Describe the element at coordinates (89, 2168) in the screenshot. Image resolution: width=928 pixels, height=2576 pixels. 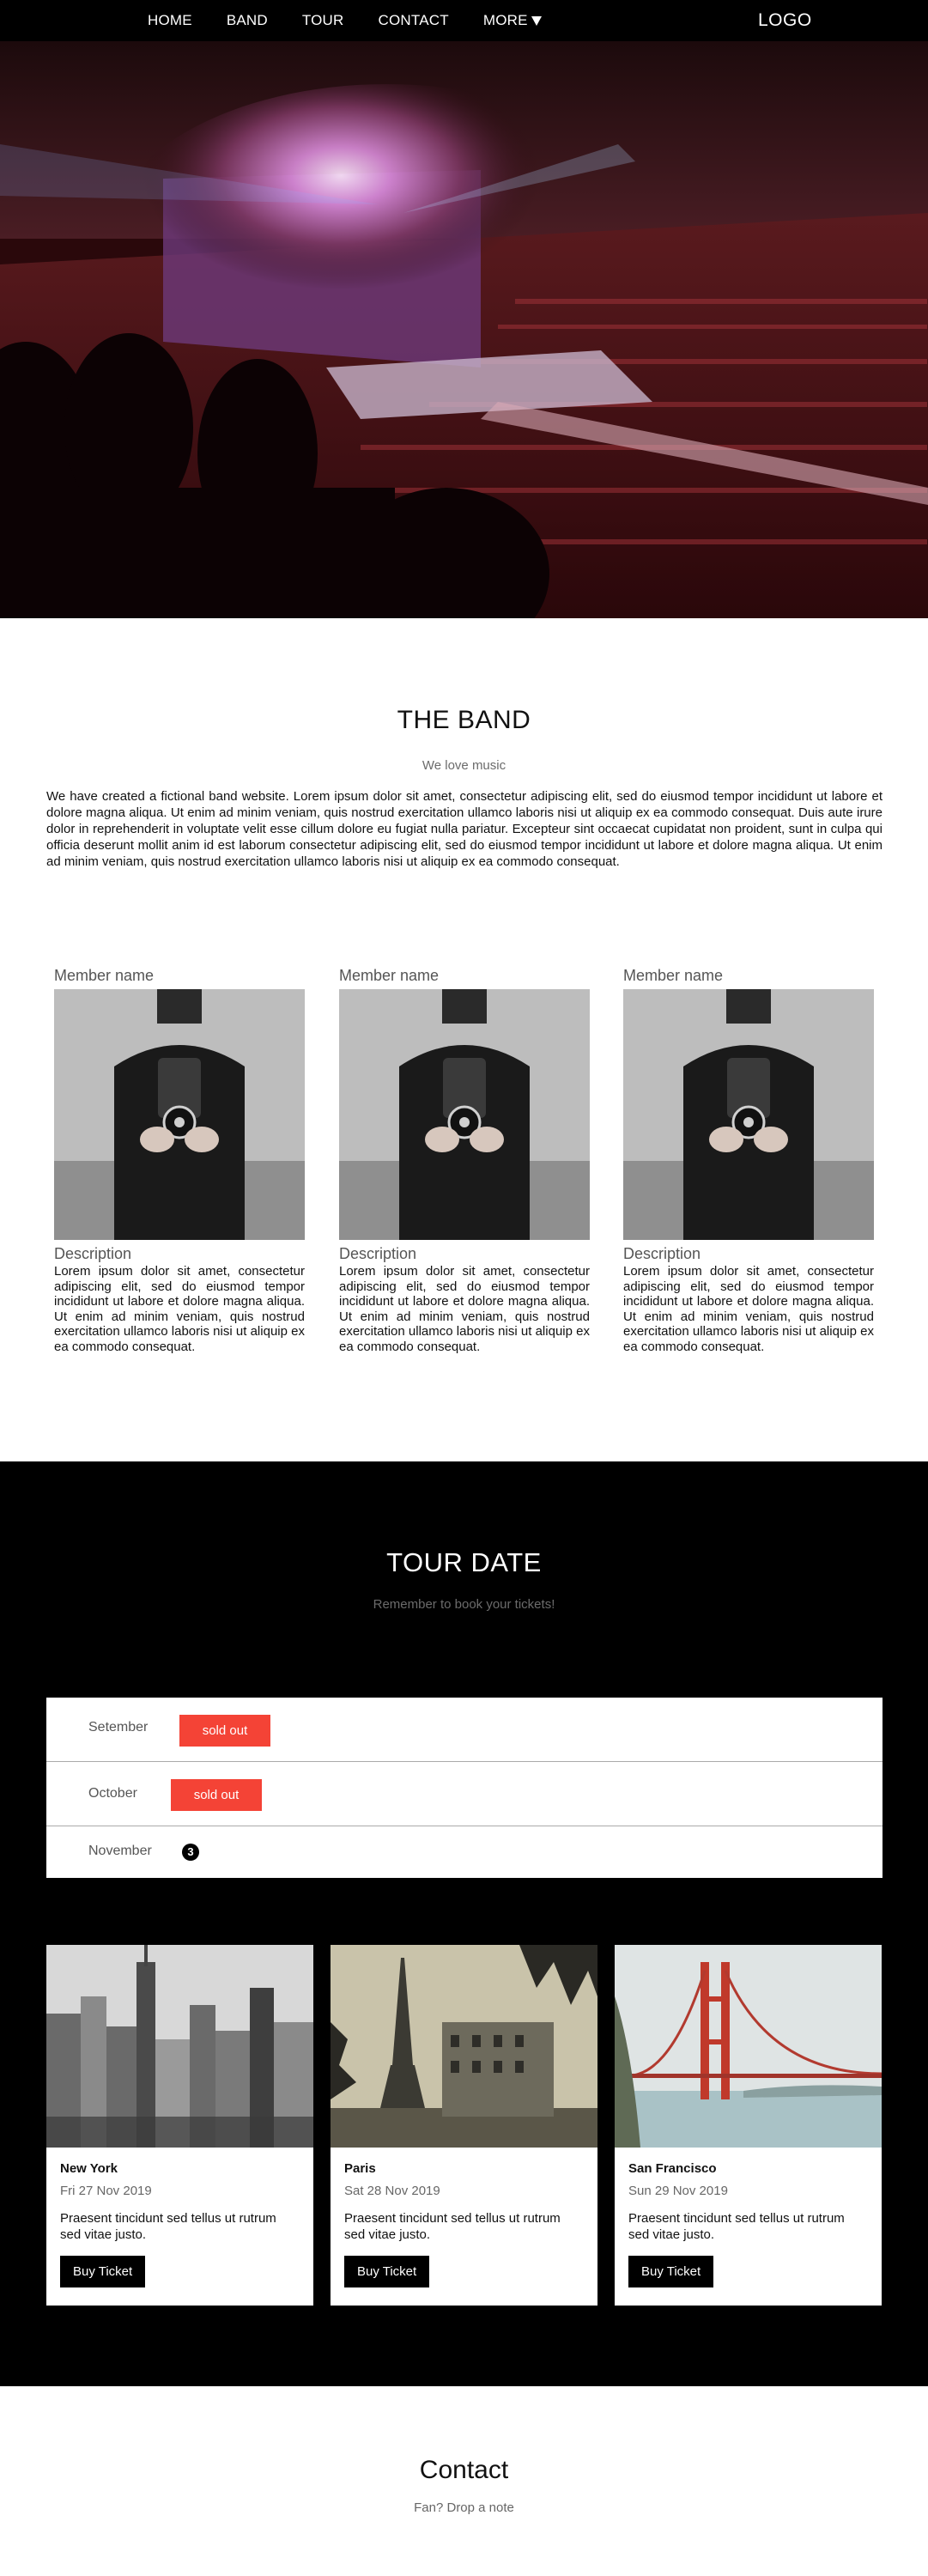
I see `card-city: New York` at that location.